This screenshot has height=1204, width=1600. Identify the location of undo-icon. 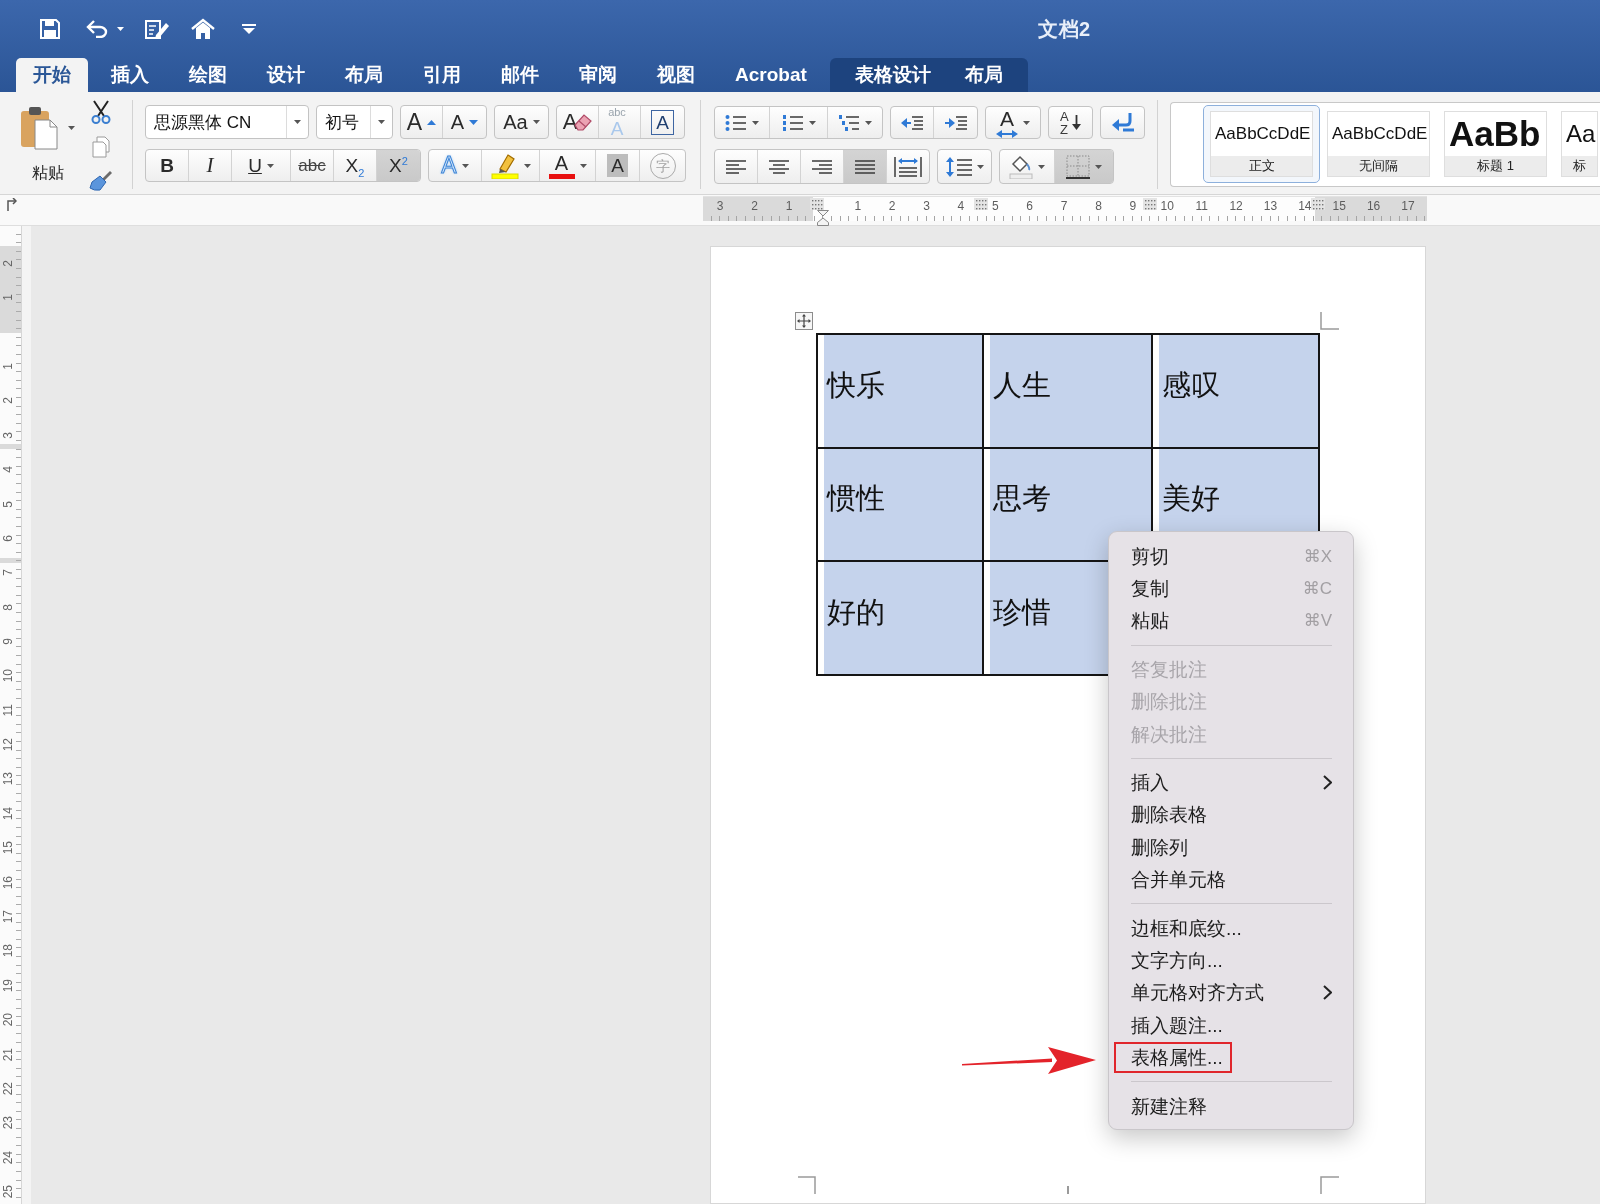
(97, 29).